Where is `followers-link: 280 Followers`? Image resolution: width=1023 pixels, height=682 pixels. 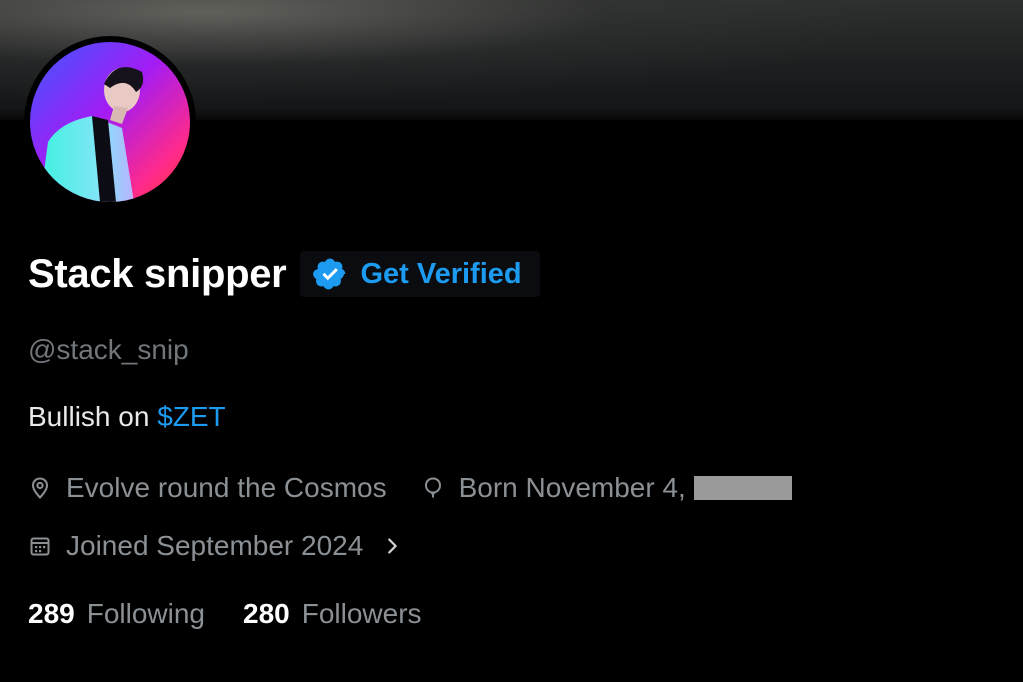
followers-link: 280 Followers is located at coordinates (332, 614).